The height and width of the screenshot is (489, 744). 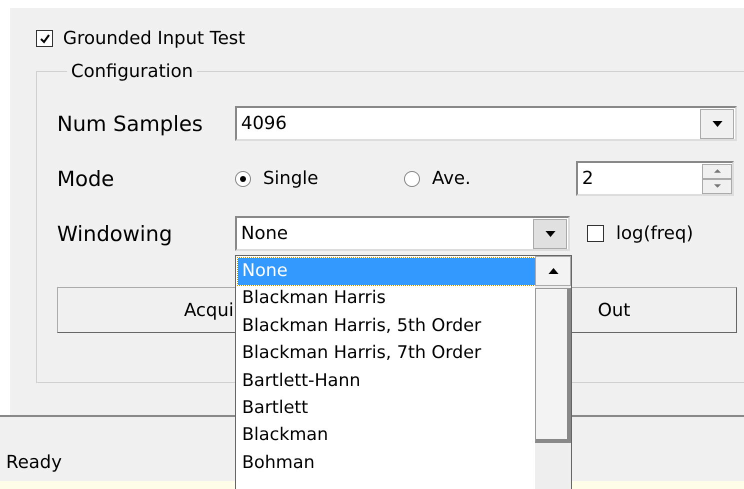 What do you see at coordinates (115, 234) in the screenshot?
I see `field-label: Windowing` at bounding box center [115, 234].